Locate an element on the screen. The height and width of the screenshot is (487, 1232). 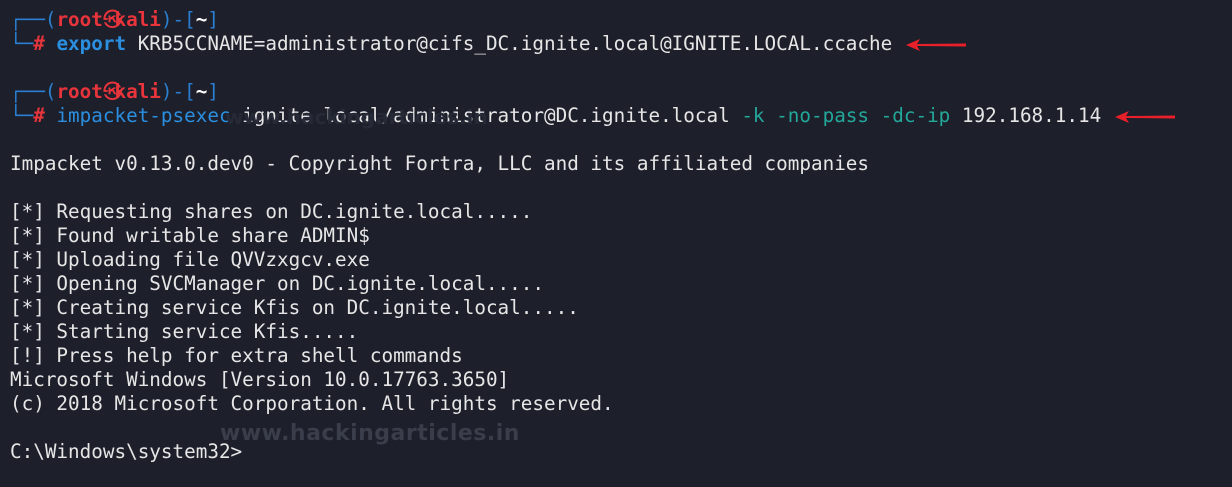
windows-shell-prompt: C:\Windows\system32> is located at coordinates (621, 452).